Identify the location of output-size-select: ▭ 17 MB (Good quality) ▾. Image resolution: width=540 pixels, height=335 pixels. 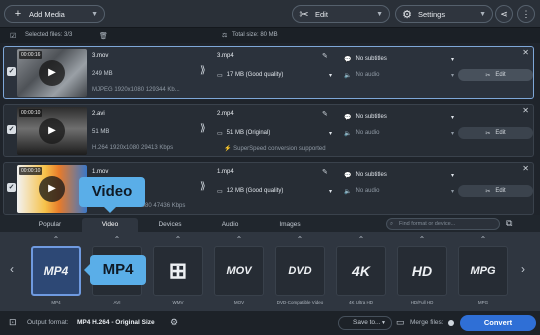
(274, 75).